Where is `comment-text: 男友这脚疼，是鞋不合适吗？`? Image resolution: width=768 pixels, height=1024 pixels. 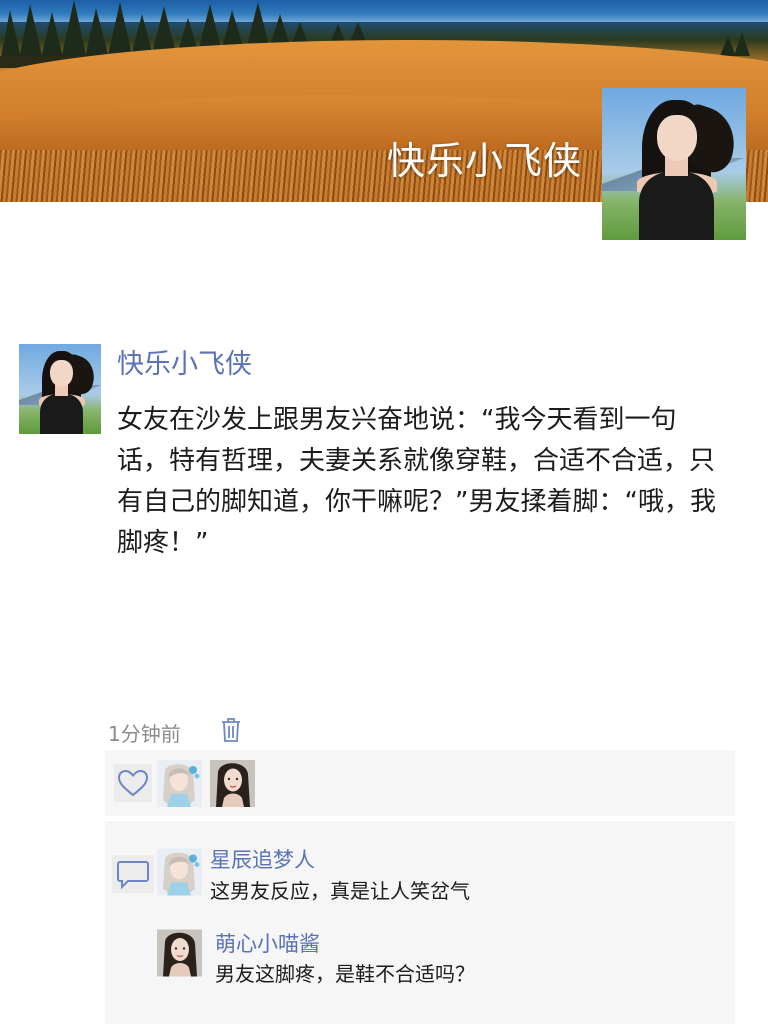 comment-text: 男友这脚疼，是鞋不合适吗？ is located at coordinates (345, 974).